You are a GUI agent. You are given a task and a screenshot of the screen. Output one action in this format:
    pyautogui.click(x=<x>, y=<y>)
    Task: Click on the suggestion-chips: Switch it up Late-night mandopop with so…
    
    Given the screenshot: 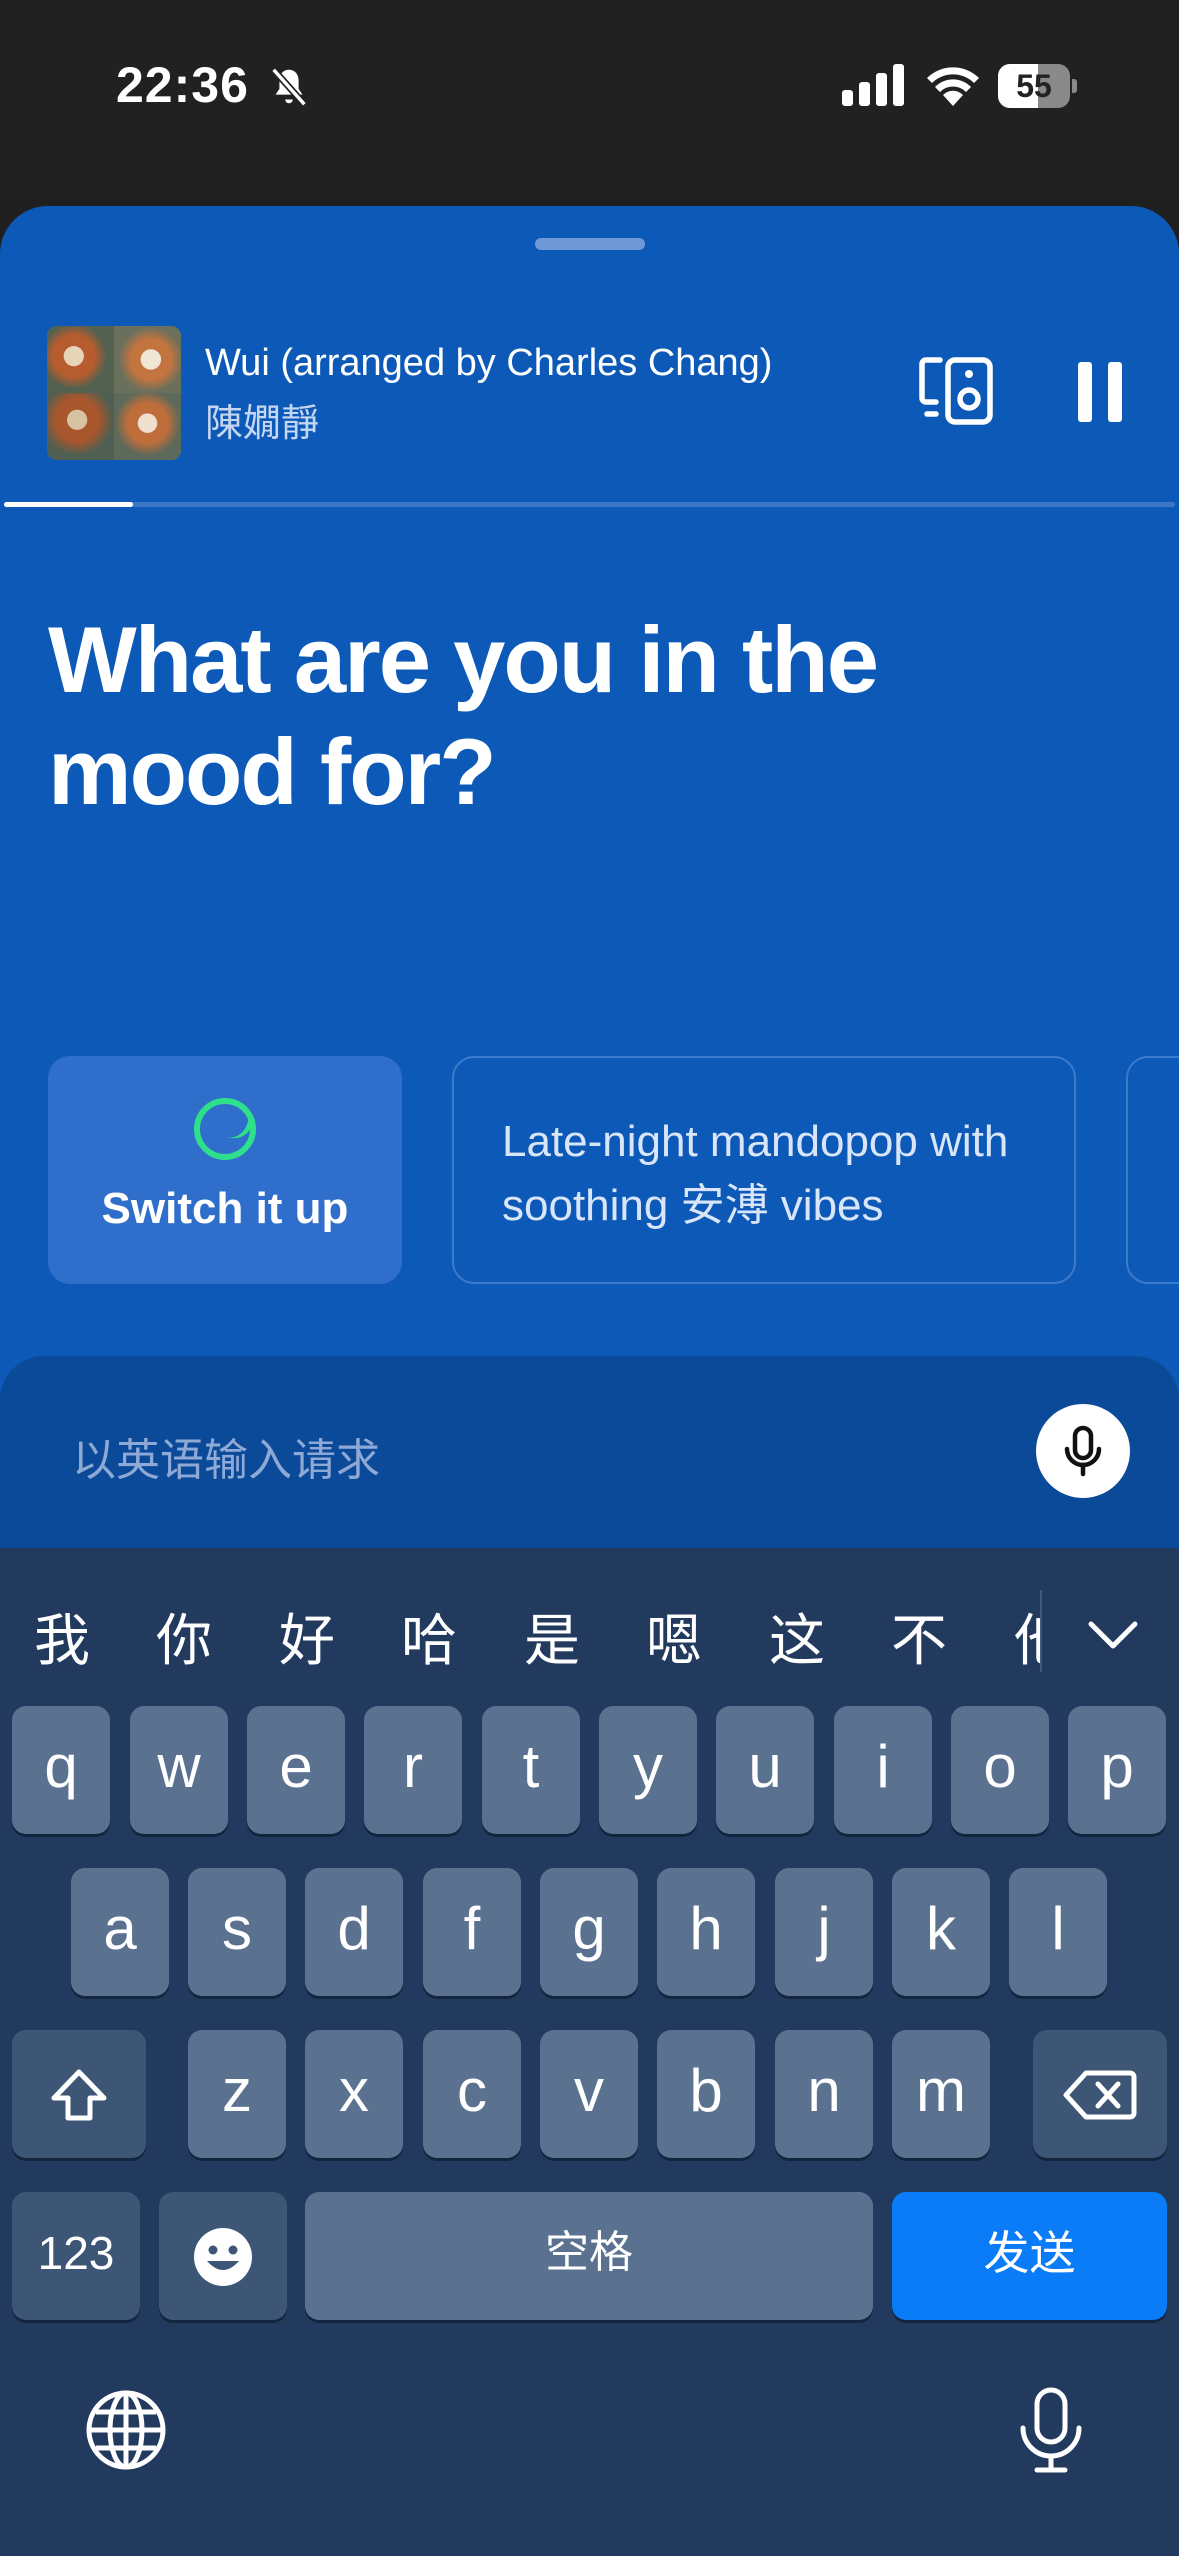 What is the action you would take?
    pyautogui.click(x=589, y=1171)
    